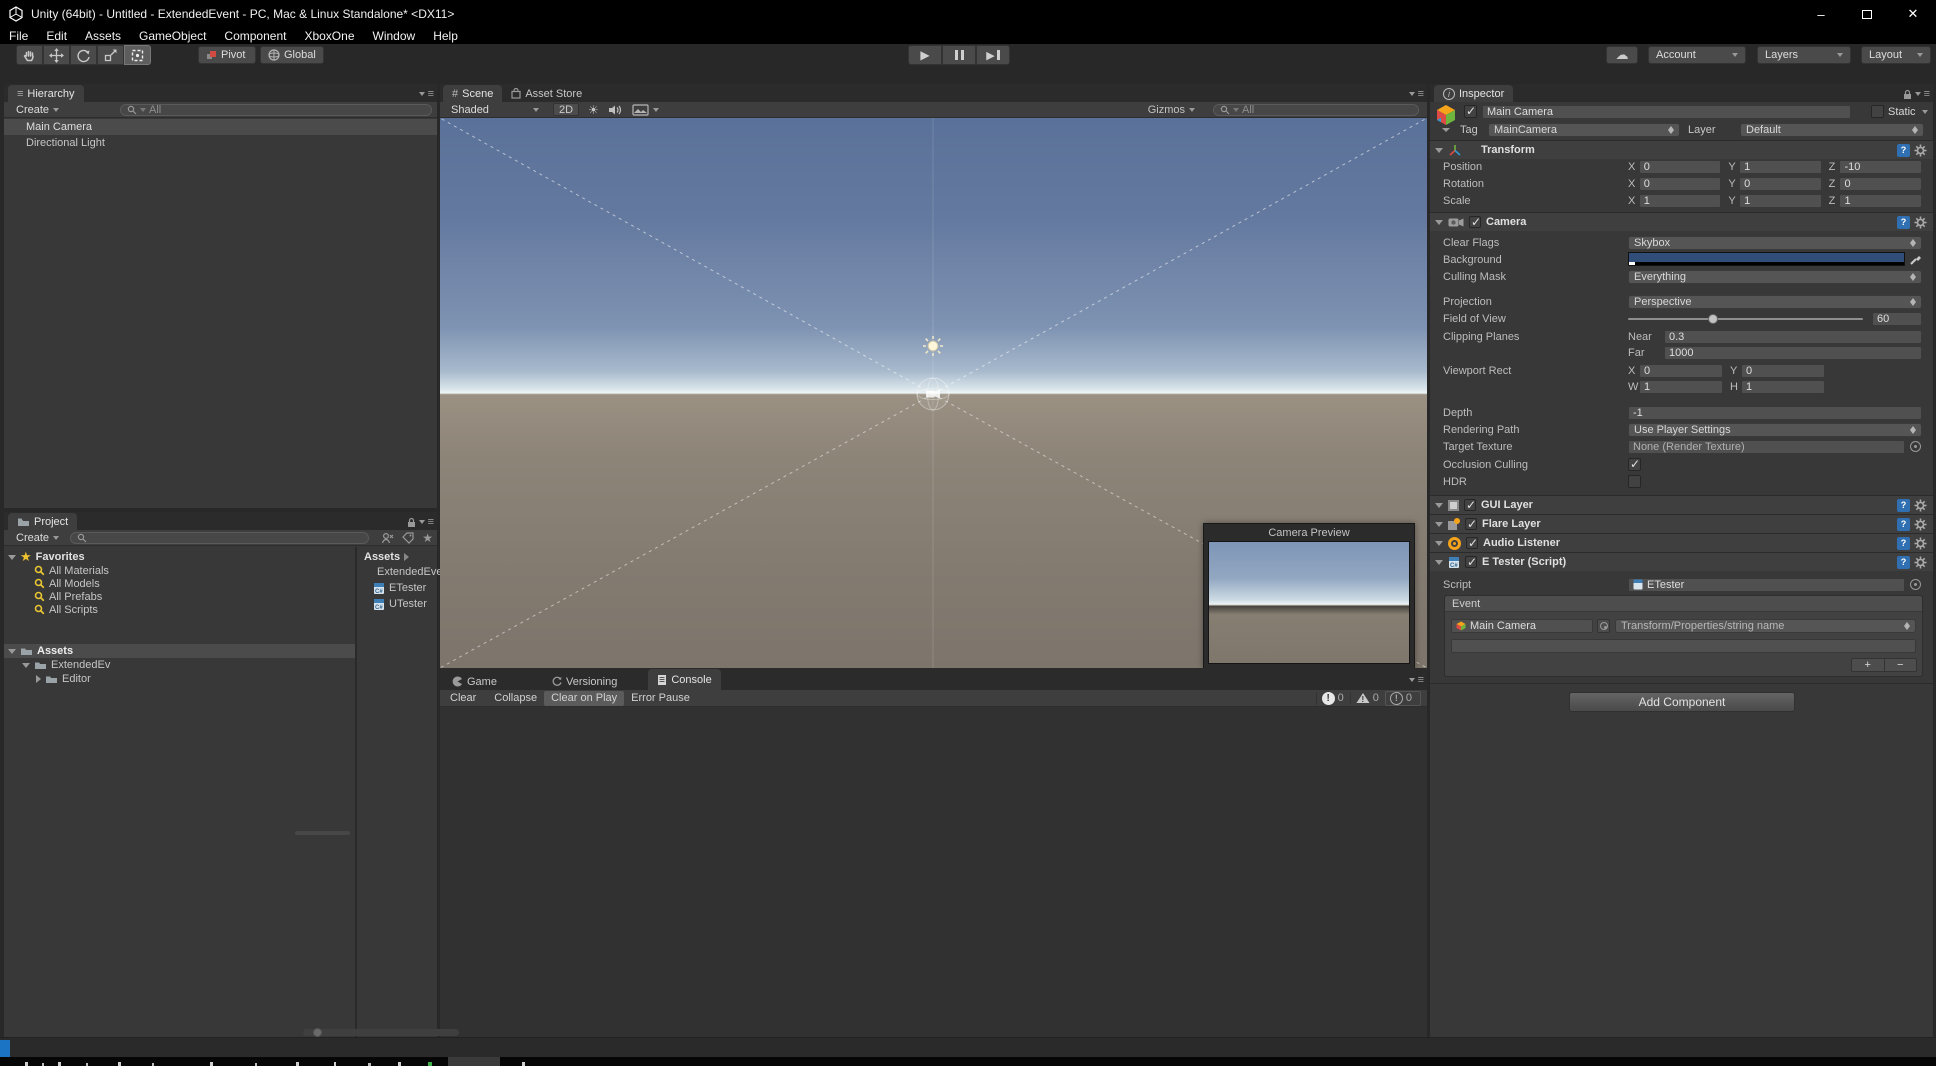 This screenshot has width=1936, height=1066. I want to click on menu-assets: Assets, so click(103, 36).